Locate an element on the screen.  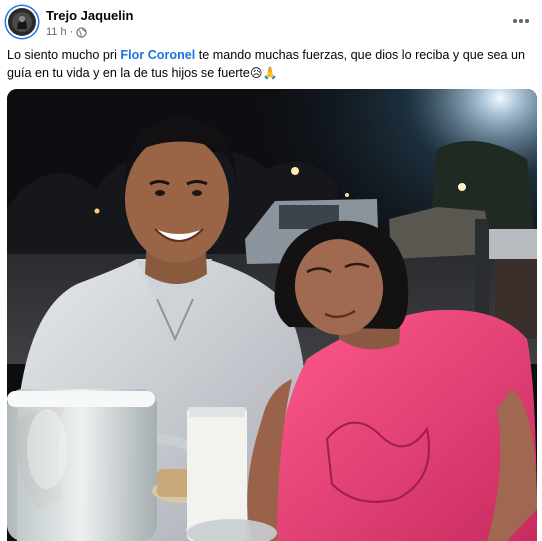
post-time: 11 h is located at coordinates (56, 32).